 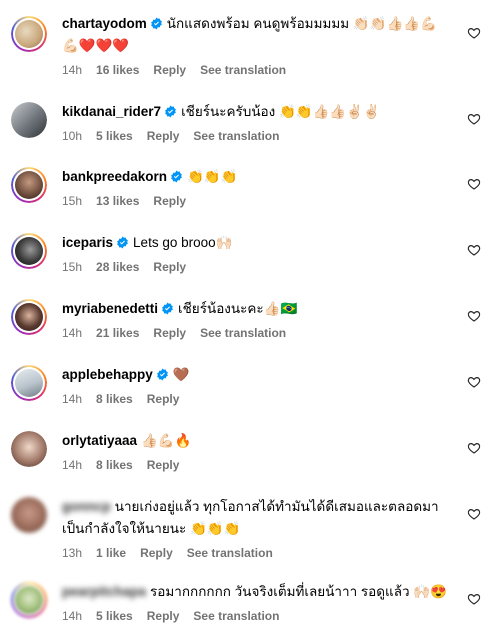 What do you see at coordinates (111, 111) in the screenshot?
I see `username: kikdanai_rider7` at bounding box center [111, 111].